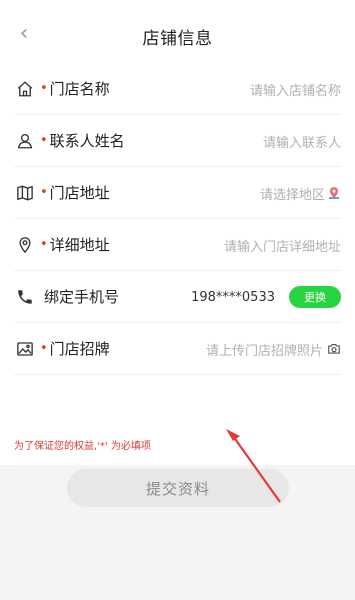 The width and height of the screenshot is (355, 600). I want to click on store-sign-row: • 门店招牌 请上传门店招牌照片, so click(177, 349).